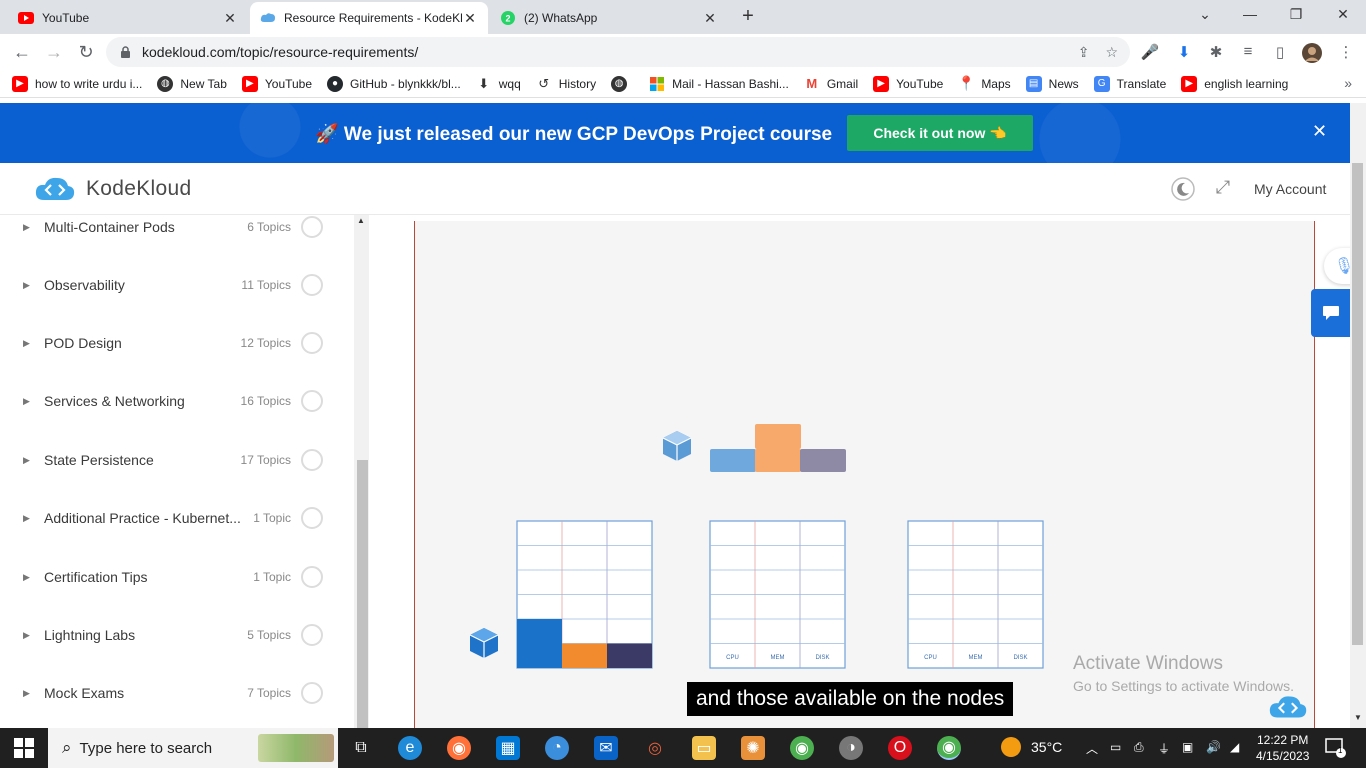 The height and width of the screenshot is (768, 1366). Describe the element at coordinates (1084, 52) in the screenshot. I see `share-icon: ⇪` at that location.